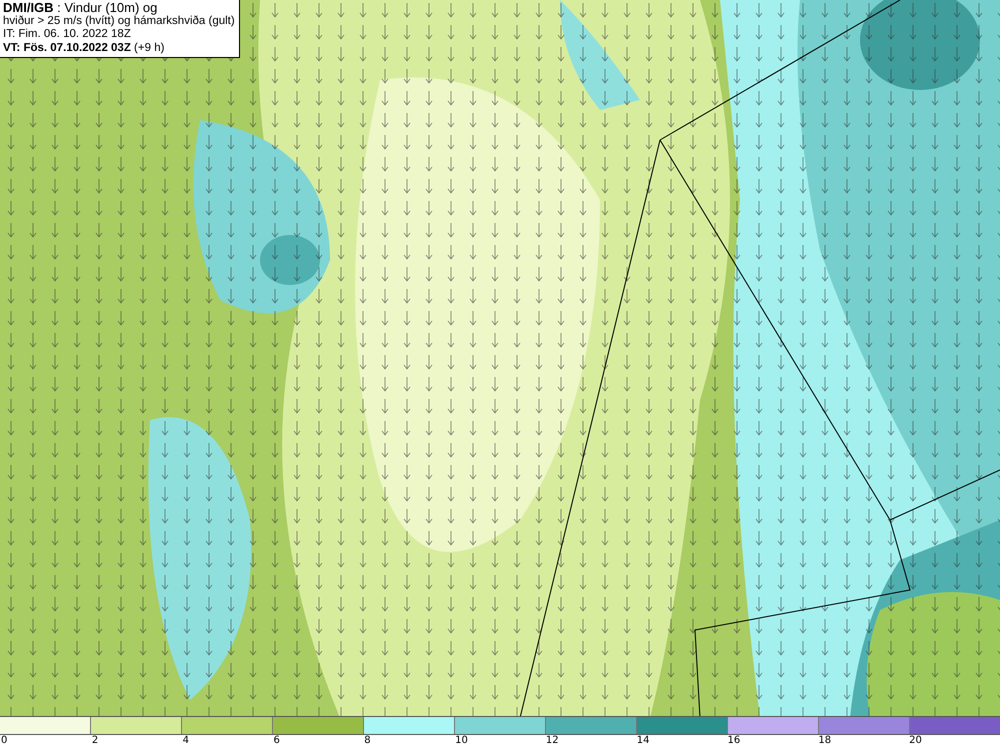 The width and height of the screenshot is (1000, 747). I want to click on legend-label: 18, so click(825, 740).